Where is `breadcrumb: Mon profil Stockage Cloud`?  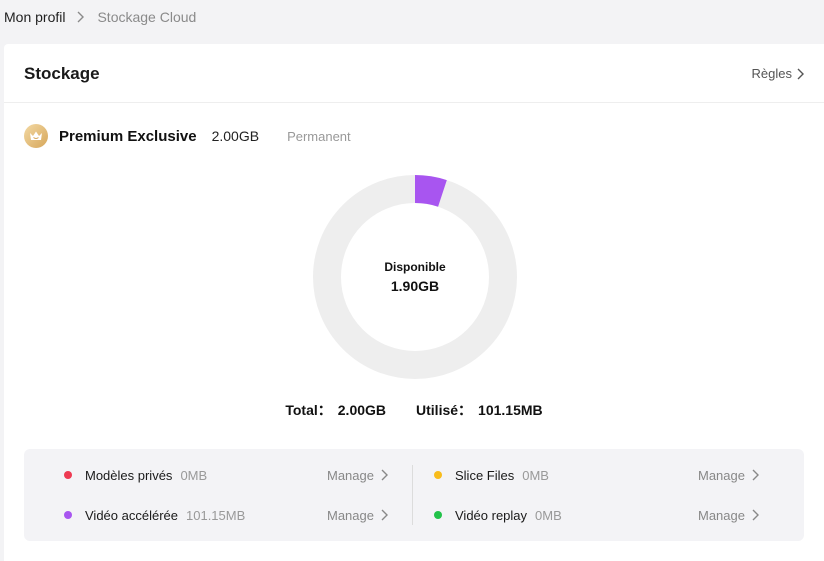 breadcrumb: Mon profil Stockage Cloud is located at coordinates (100, 17).